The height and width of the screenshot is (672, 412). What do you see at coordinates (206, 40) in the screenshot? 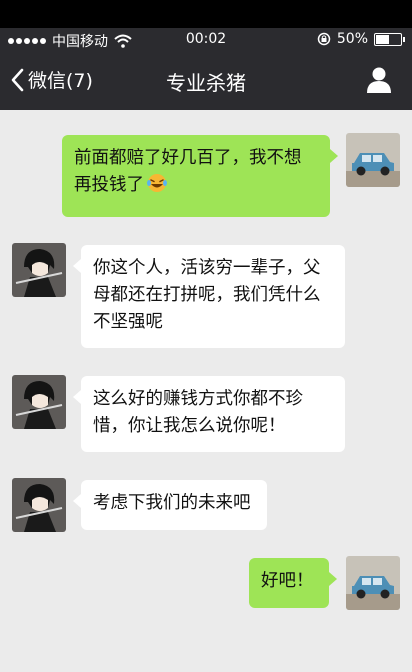
I see `status-bar: 中国移动 00:02 50%` at bounding box center [206, 40].